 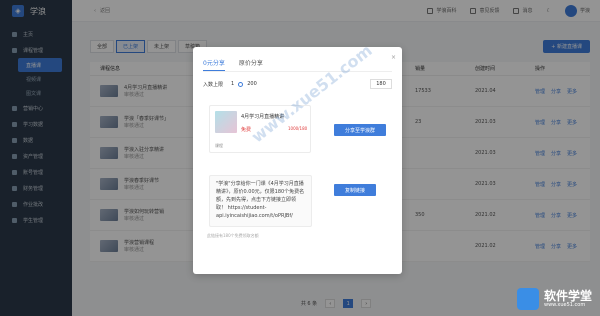 What do you see at coordinates (355, 190) in the screenshot?
I see `copy-link-button: 复制链接` at bounding box center [355, 190].